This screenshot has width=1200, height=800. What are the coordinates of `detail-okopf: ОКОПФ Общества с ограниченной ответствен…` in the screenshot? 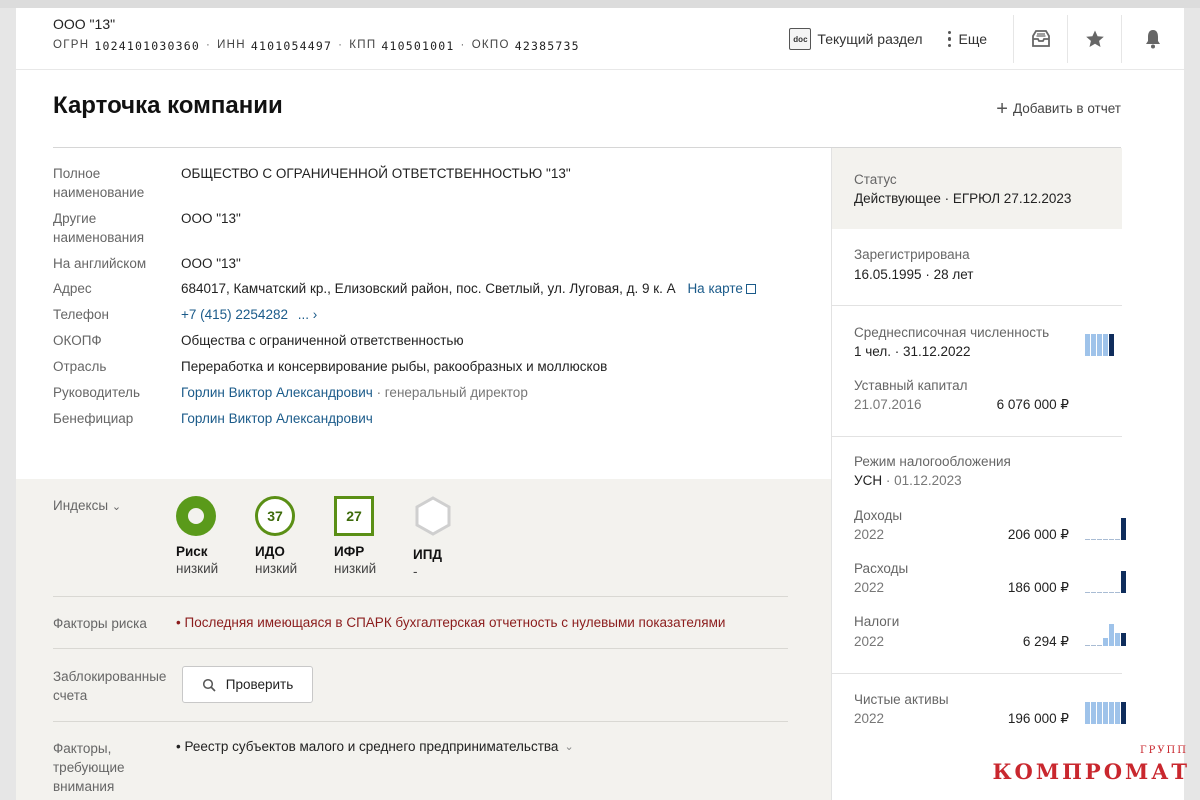 It's located at (433, 344).